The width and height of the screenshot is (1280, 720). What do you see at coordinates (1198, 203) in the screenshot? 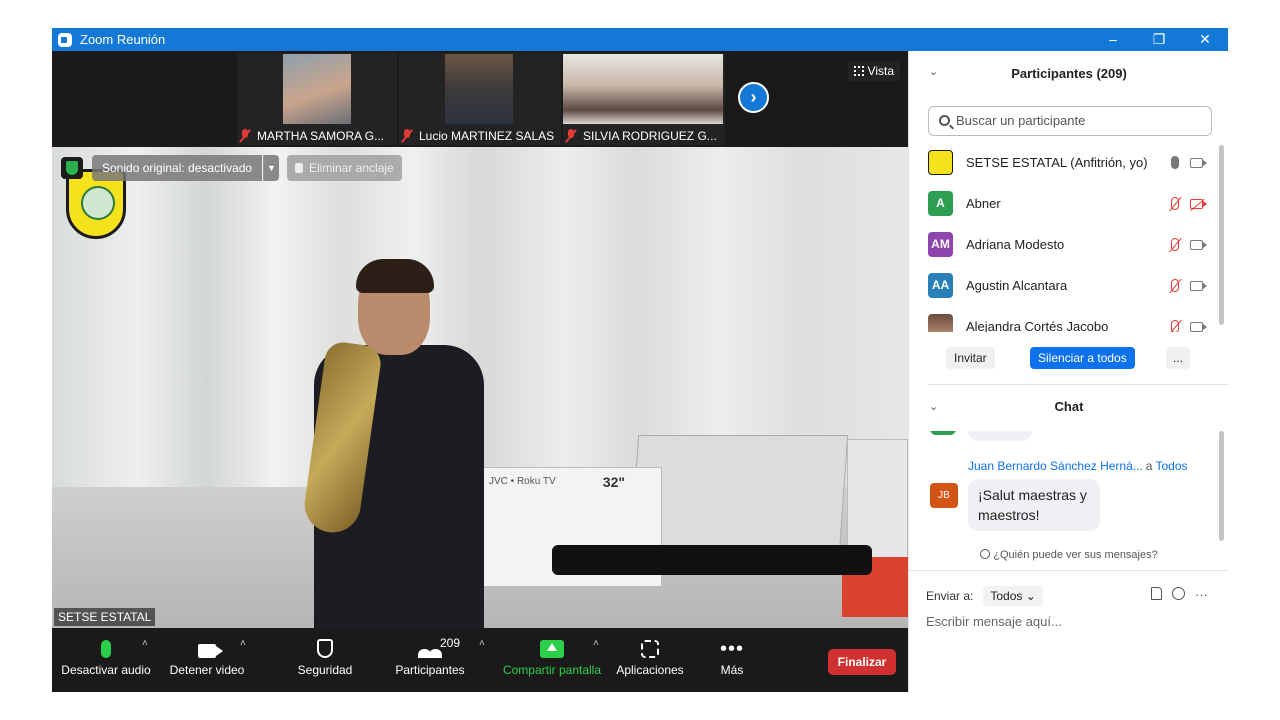
I see `camera-off-icon` at bounding box center [1198, 203].